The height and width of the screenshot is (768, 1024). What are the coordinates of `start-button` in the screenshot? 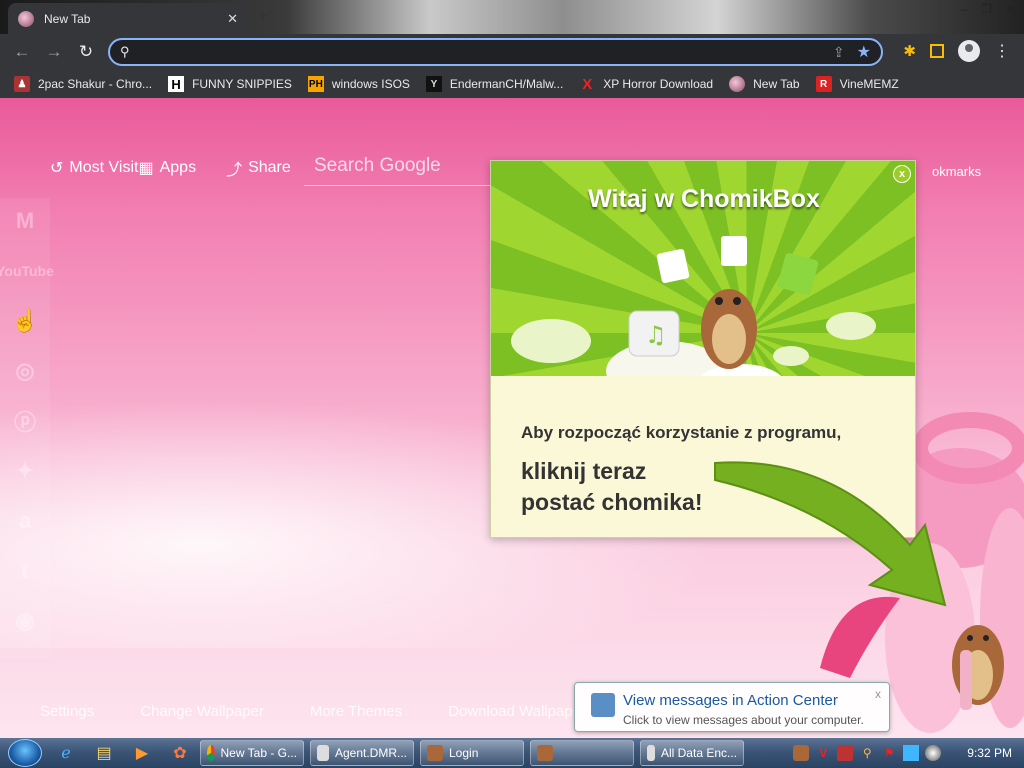 It's located at (25, 753).